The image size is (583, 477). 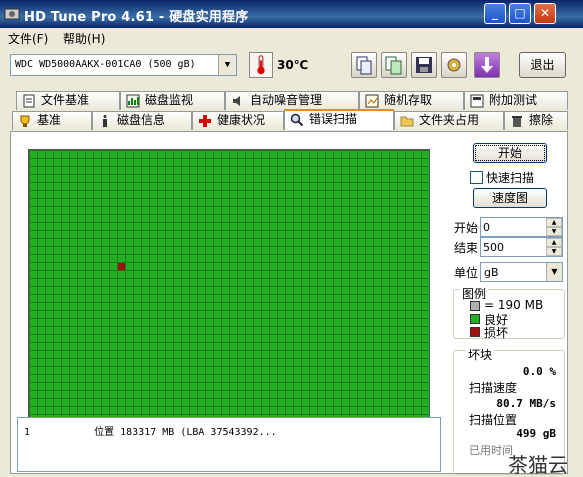 What do you see at coordinates (411, 100) in the screenshot?
I see `tab-random-access: 随机存取` at bounding box center [411, 100].